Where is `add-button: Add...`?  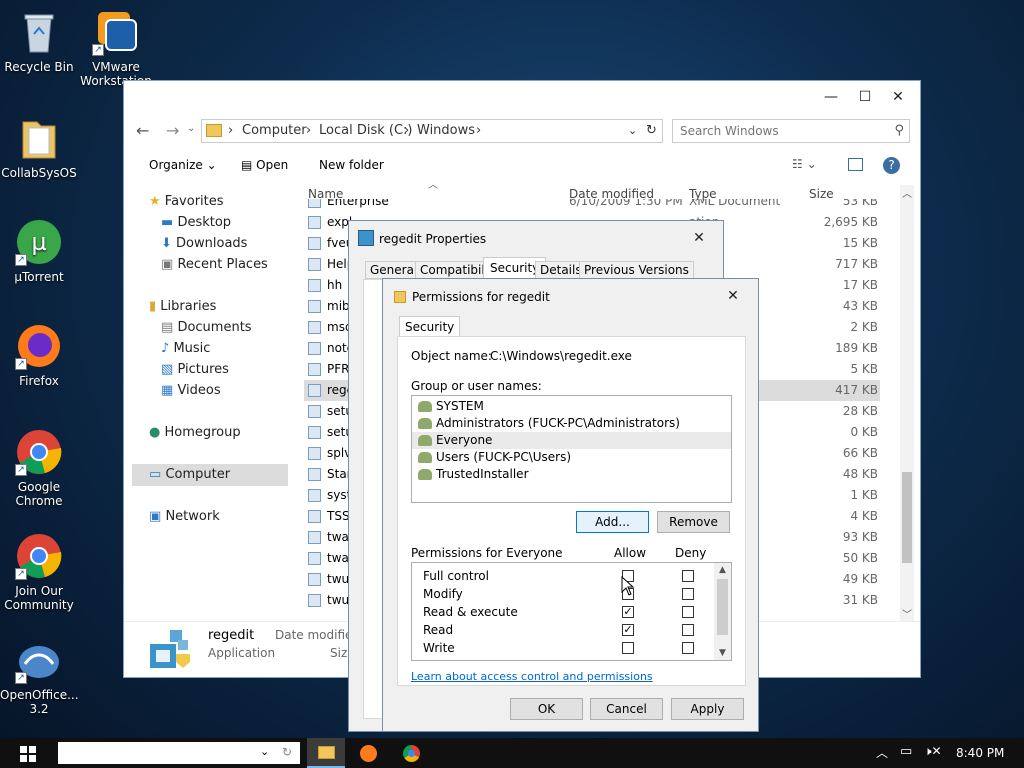
add-button: Add... is located at coordinates (612, 522).